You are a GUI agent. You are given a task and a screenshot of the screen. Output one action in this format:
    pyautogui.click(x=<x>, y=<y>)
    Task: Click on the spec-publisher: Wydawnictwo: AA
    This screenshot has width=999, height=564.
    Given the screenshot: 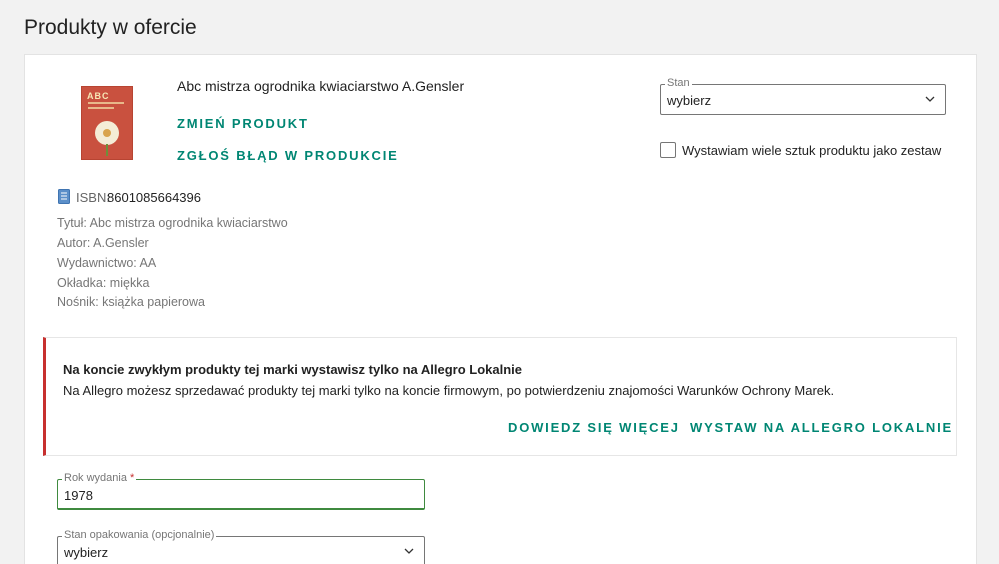 What is the action you would take?
    pyautogui.click(x=107, y=263)
    